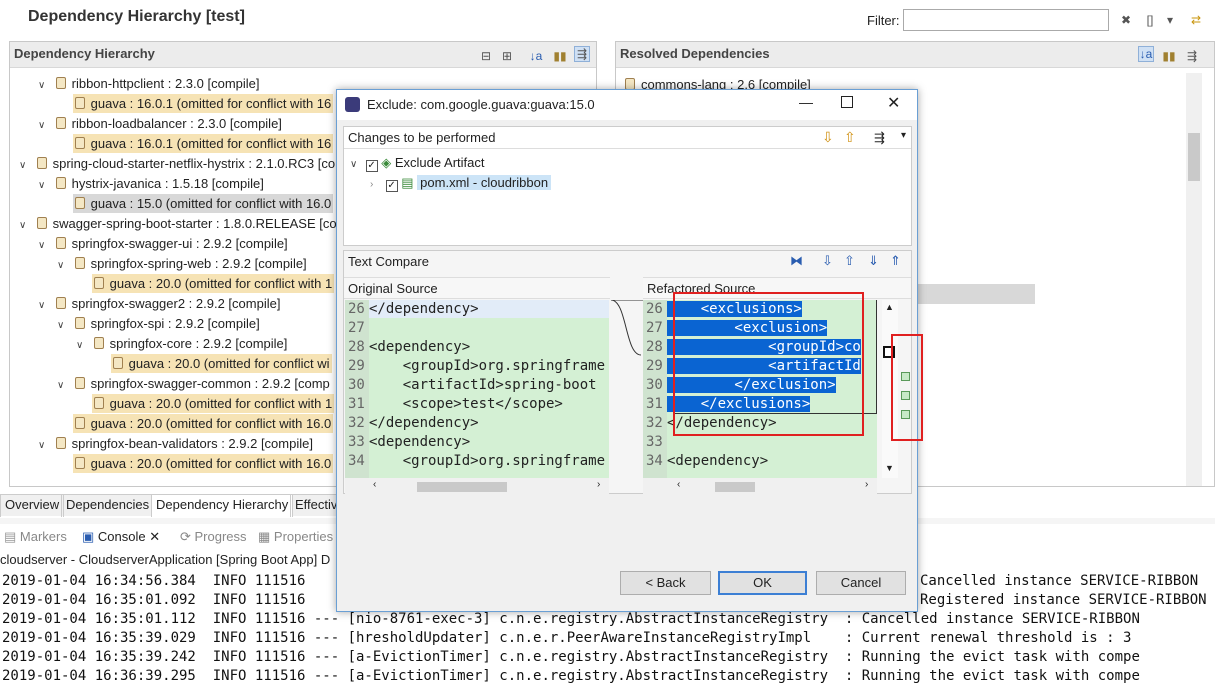  Describe the element at coordinates (152, 184) in the screenshot. I see `tree-item: ∨ hystrix-javanica : 1.5.18 [compile]` at that location.